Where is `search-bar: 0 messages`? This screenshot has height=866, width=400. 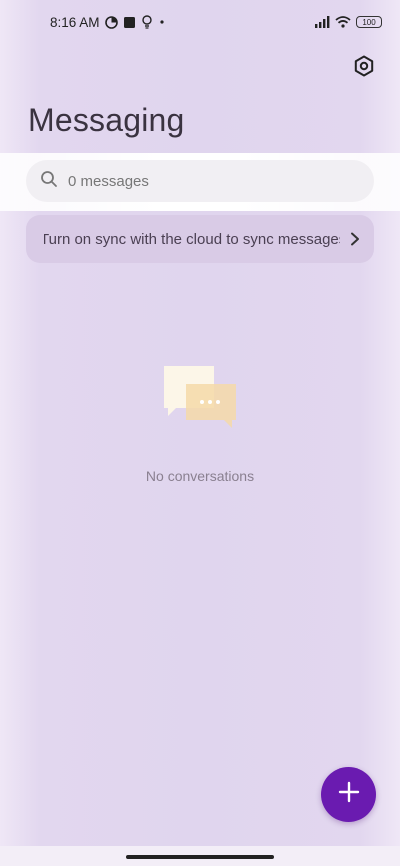 search-bar: 0 messages is located at coordinates (200, 181).